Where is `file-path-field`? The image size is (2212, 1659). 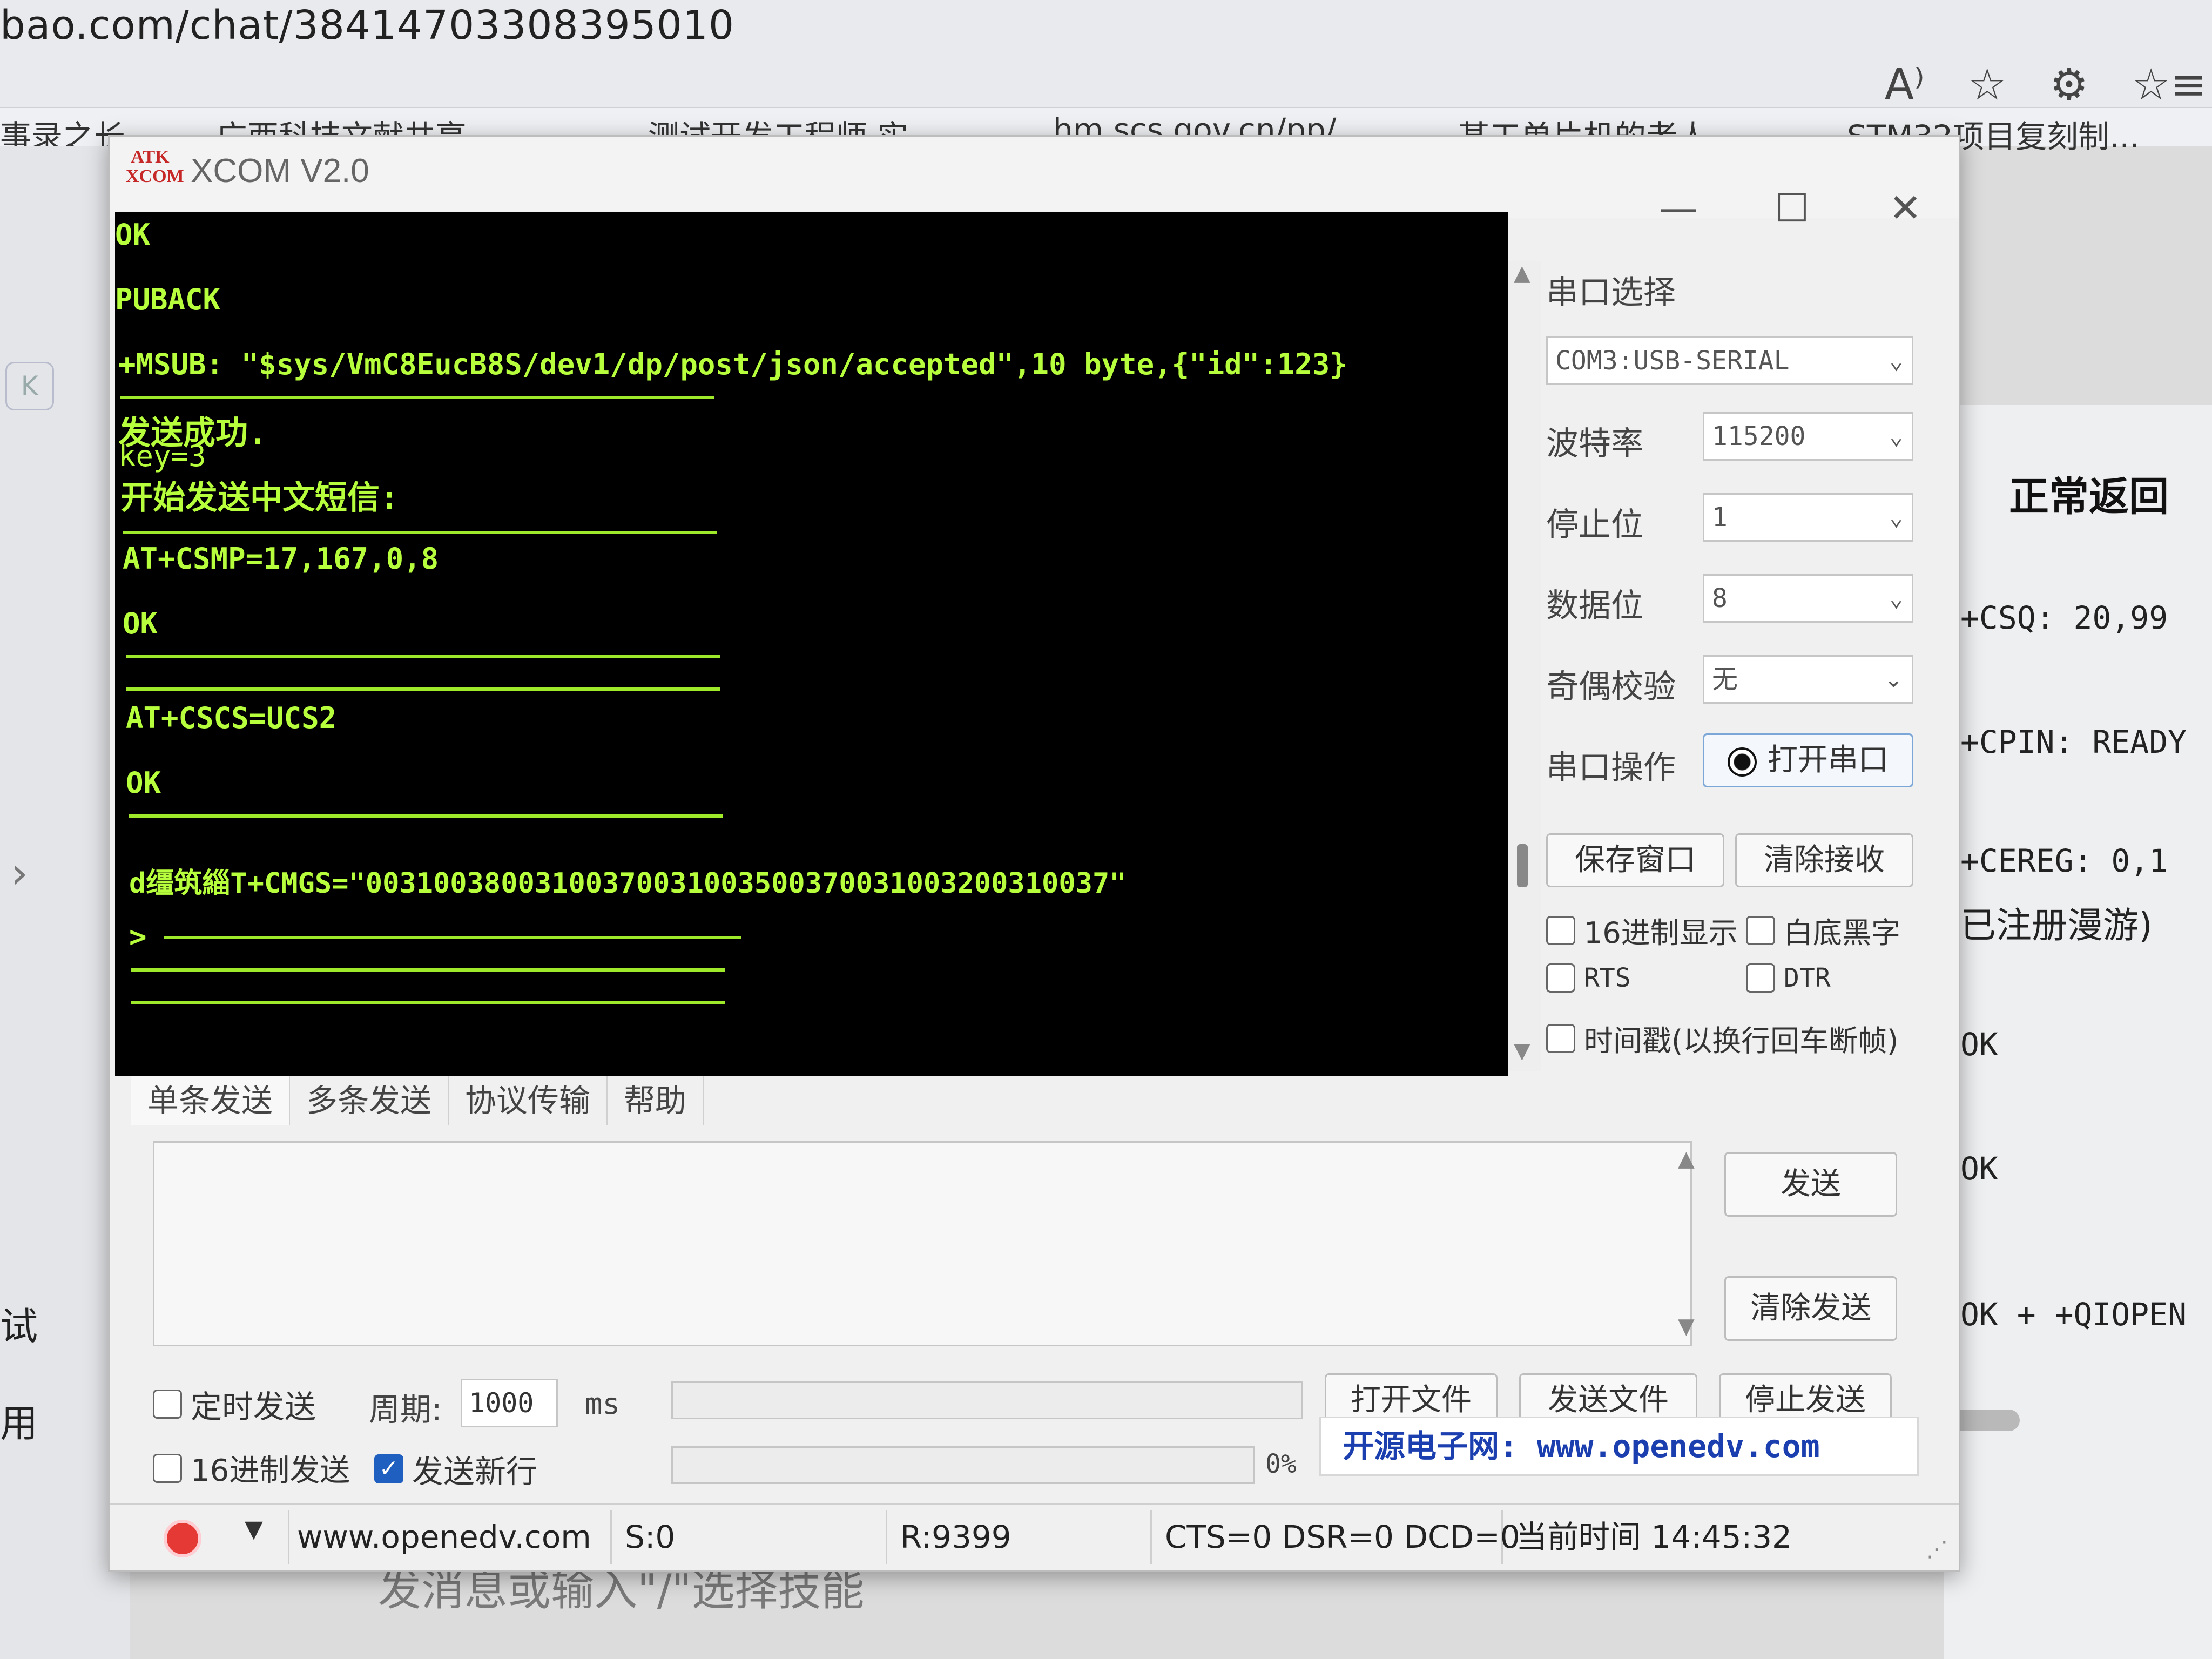 file-path-field is located at coordinates (987, 1400).